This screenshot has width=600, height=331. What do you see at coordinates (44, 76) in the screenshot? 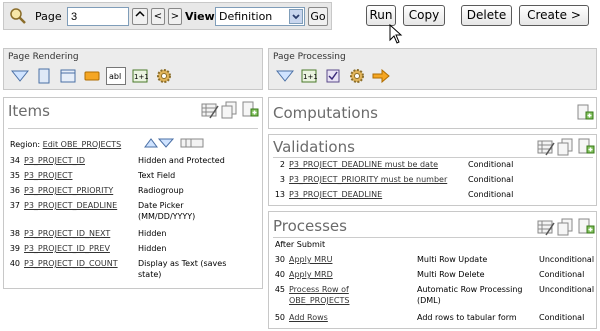
I see `page-icon` at bounding box center [44, 76].